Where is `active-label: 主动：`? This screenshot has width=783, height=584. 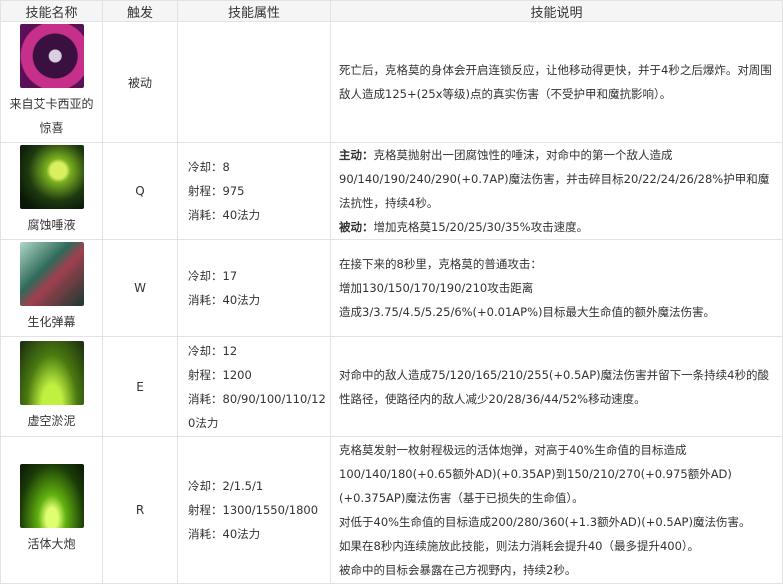 active-label: 主动： is located at coordinates (356, 155).